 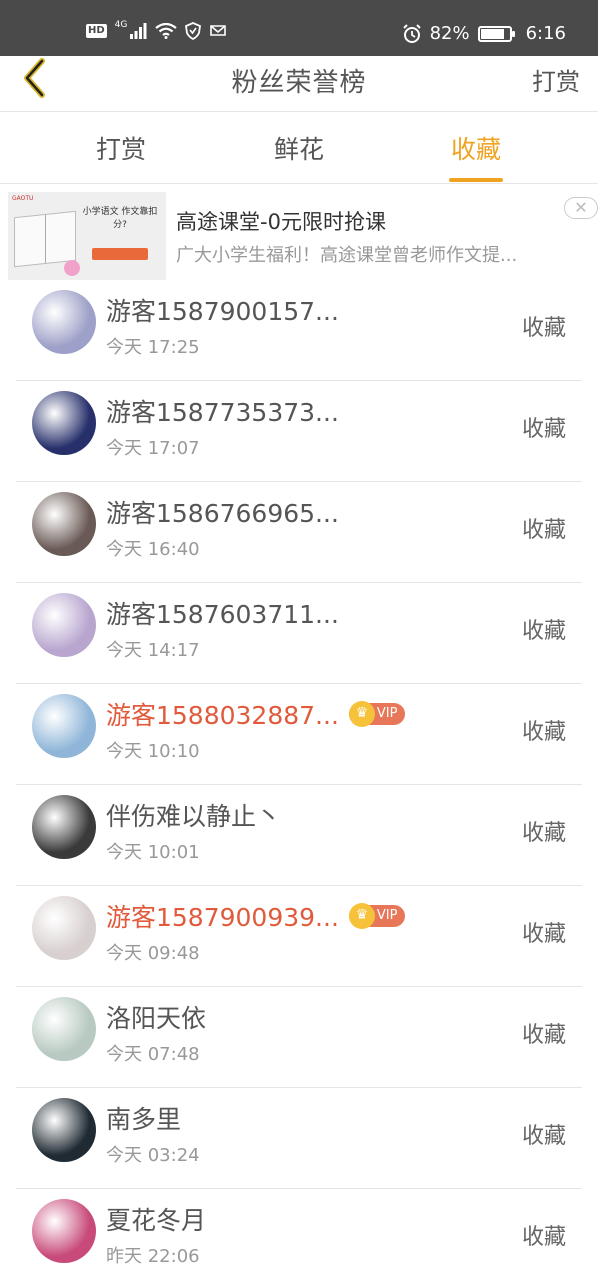 What do you see at coordinates (23, 198) in the screenshot?
I see `ad-brand-logo: GAOTU` at bounding box center [23, 198].